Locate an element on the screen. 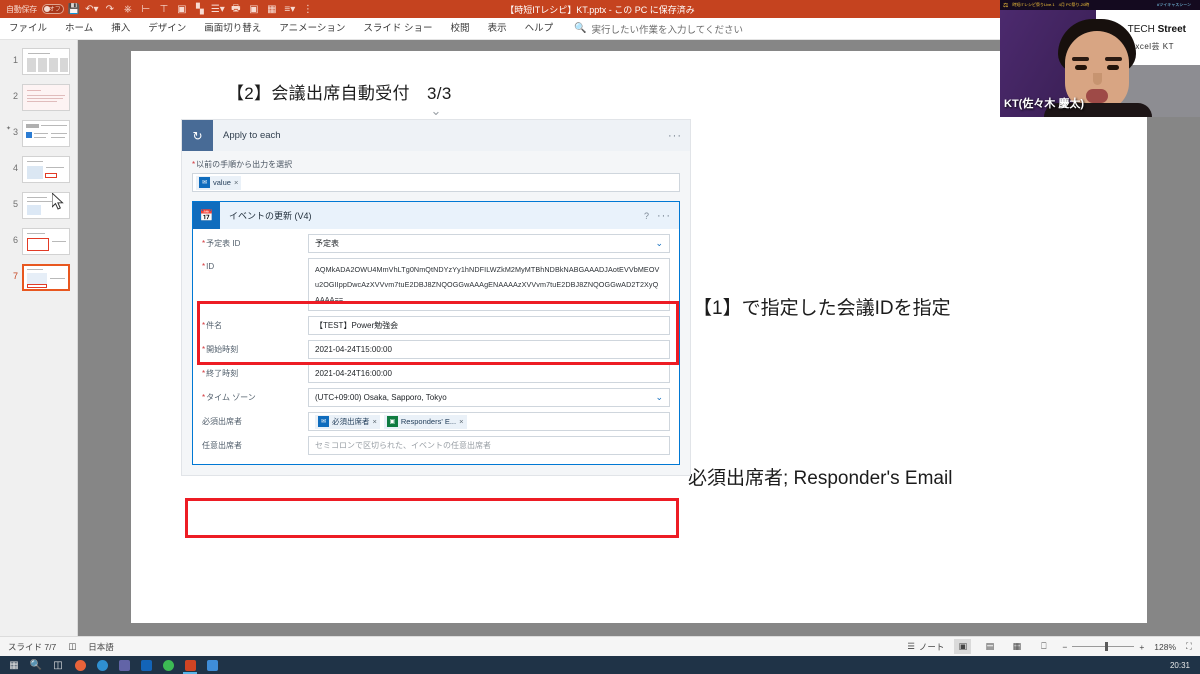  align-icon: ⊢ is located at coordinates (146, 9).